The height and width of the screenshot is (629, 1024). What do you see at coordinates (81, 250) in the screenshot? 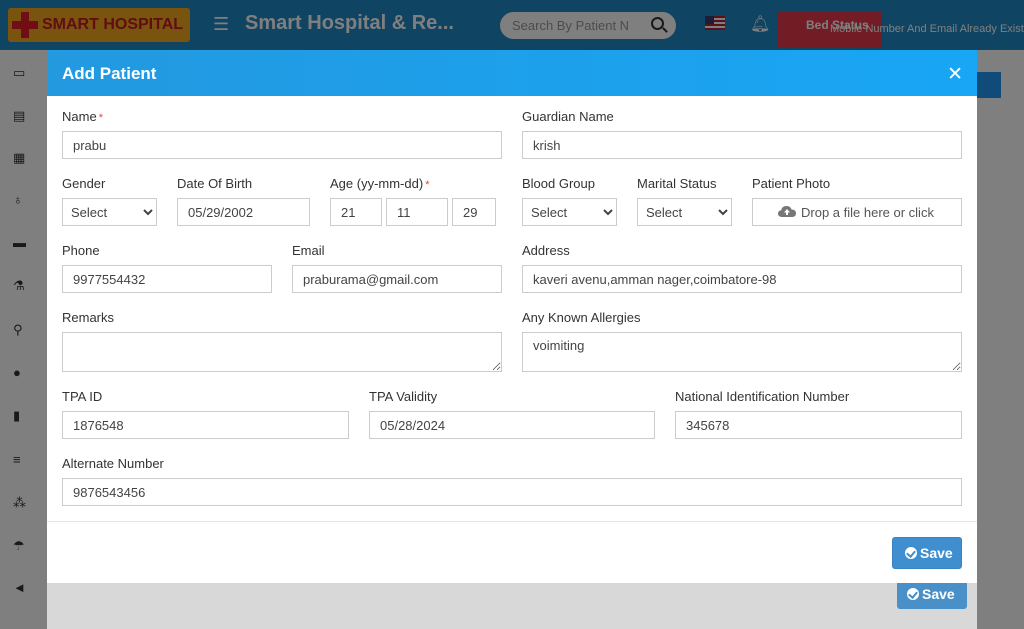
I see `phone-label: Phone` at bounding box center [81, 250].